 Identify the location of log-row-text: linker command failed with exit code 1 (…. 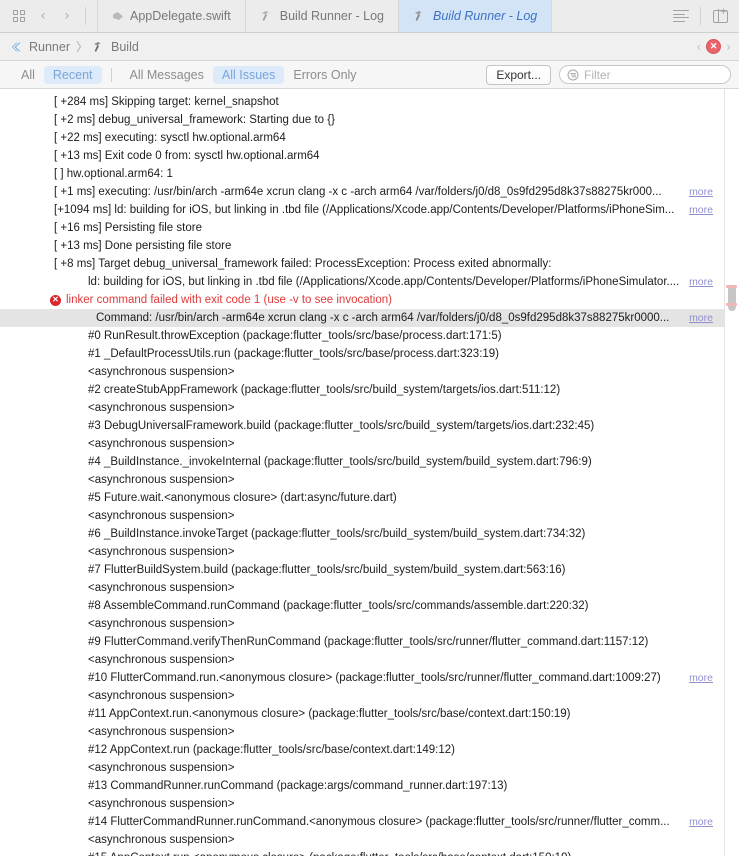
(229, 300).